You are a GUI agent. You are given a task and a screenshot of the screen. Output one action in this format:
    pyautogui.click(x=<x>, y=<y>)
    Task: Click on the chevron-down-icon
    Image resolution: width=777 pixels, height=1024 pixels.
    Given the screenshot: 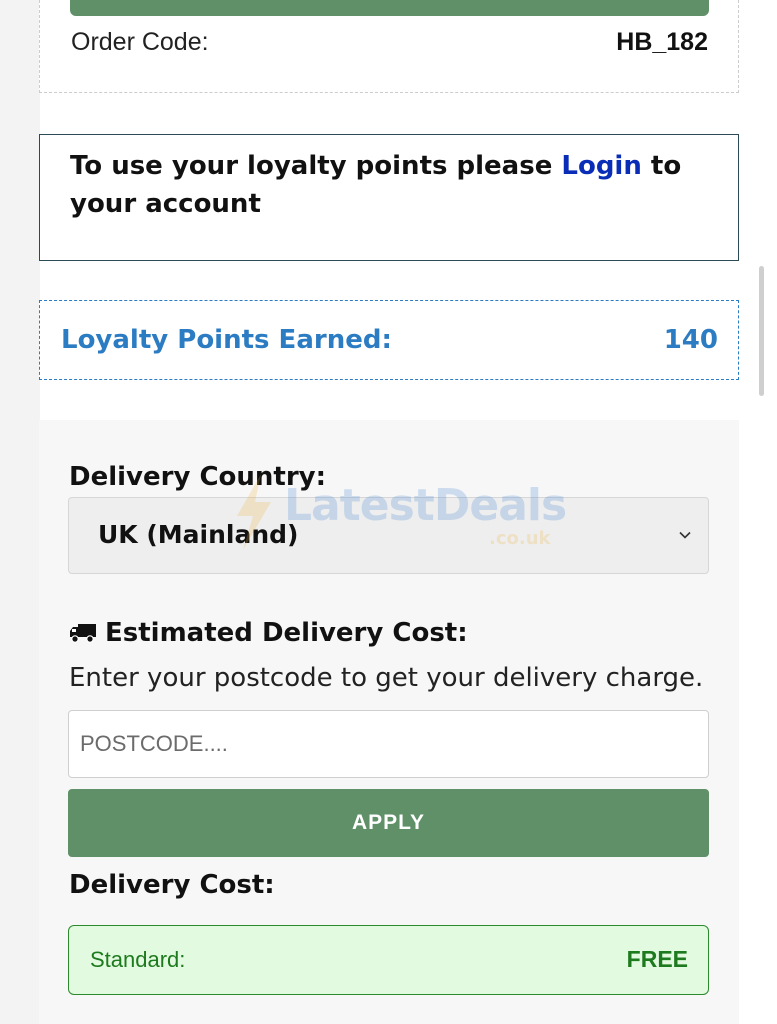 What is the action you would take?
    pyautogui.click(x=685, y=535)
    